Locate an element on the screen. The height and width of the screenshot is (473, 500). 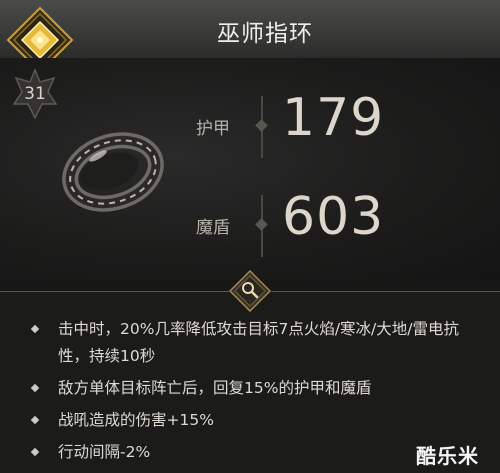
watermark: 酷乐米 is located at coordinates (447, 456).